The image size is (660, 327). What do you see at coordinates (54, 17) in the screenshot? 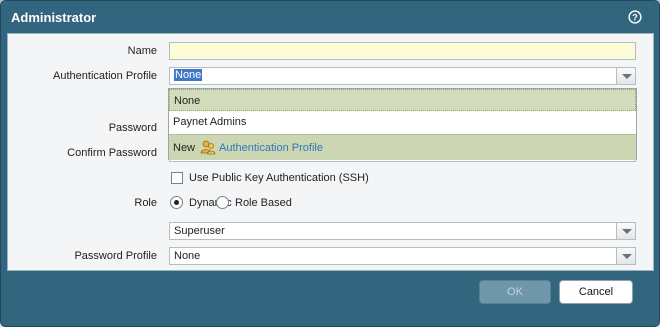
I see `dialog-title: Administrator` at bounding box center [54, 17].